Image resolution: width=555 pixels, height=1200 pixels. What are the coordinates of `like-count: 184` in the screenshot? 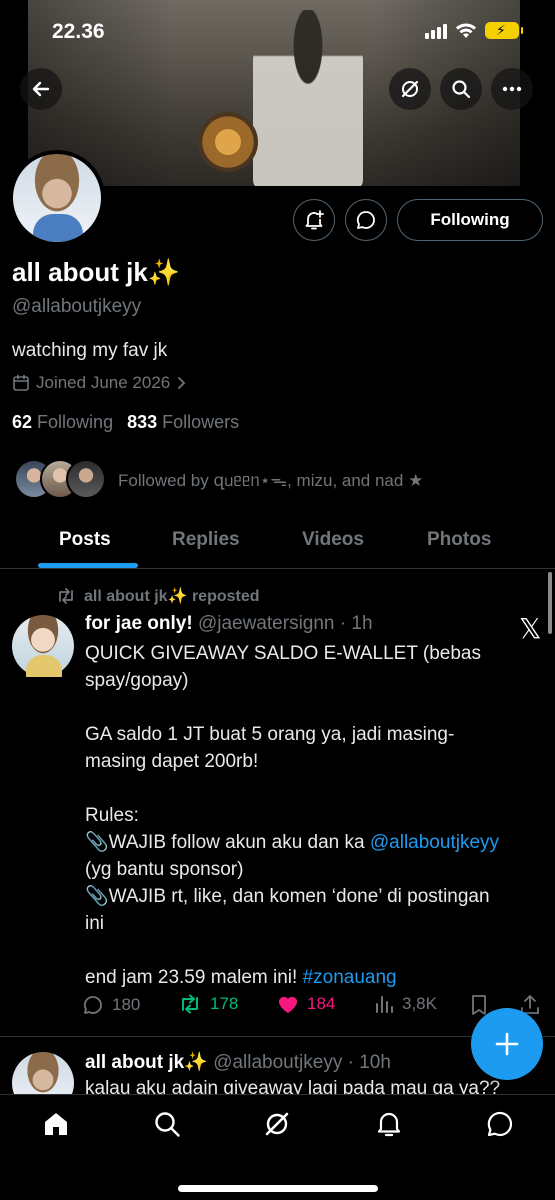 It's located at (321, 1003).